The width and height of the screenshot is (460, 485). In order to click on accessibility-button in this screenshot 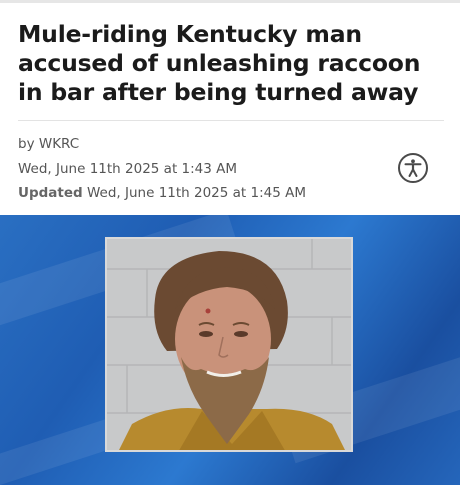, I will do `click(413, 168)`.